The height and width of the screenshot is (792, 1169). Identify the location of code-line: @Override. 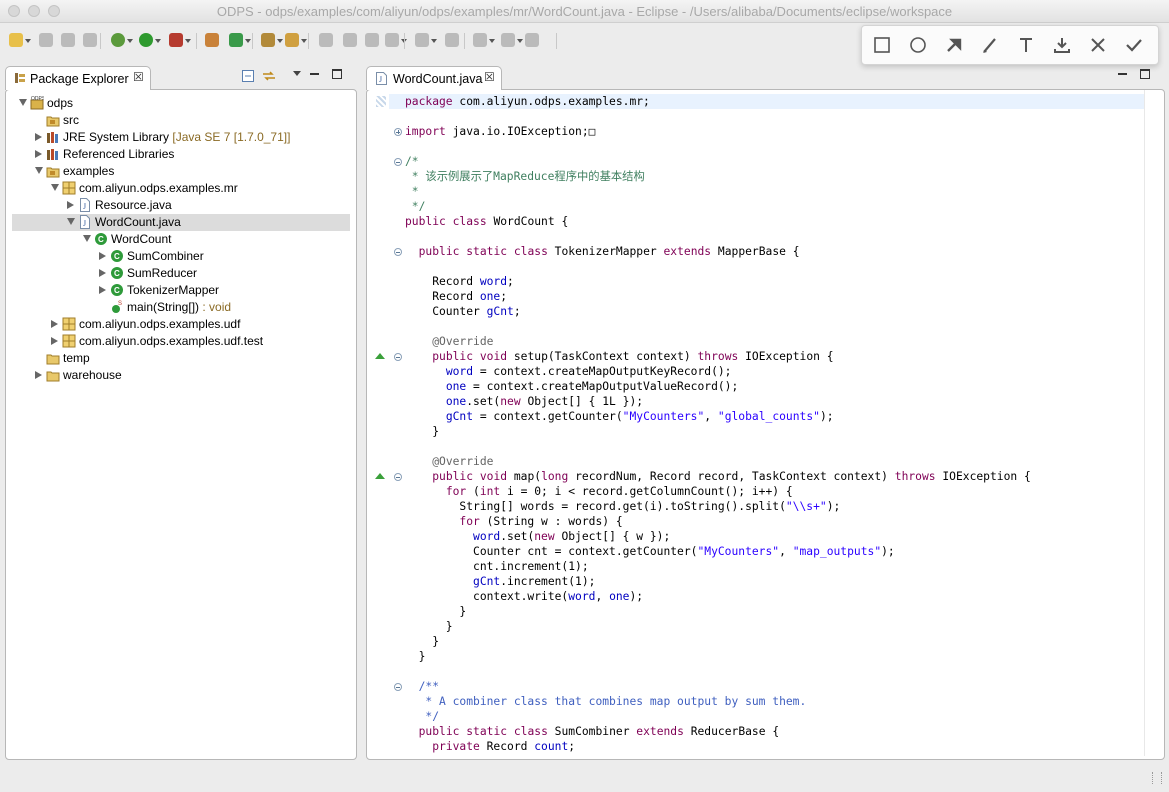
(463, 461).